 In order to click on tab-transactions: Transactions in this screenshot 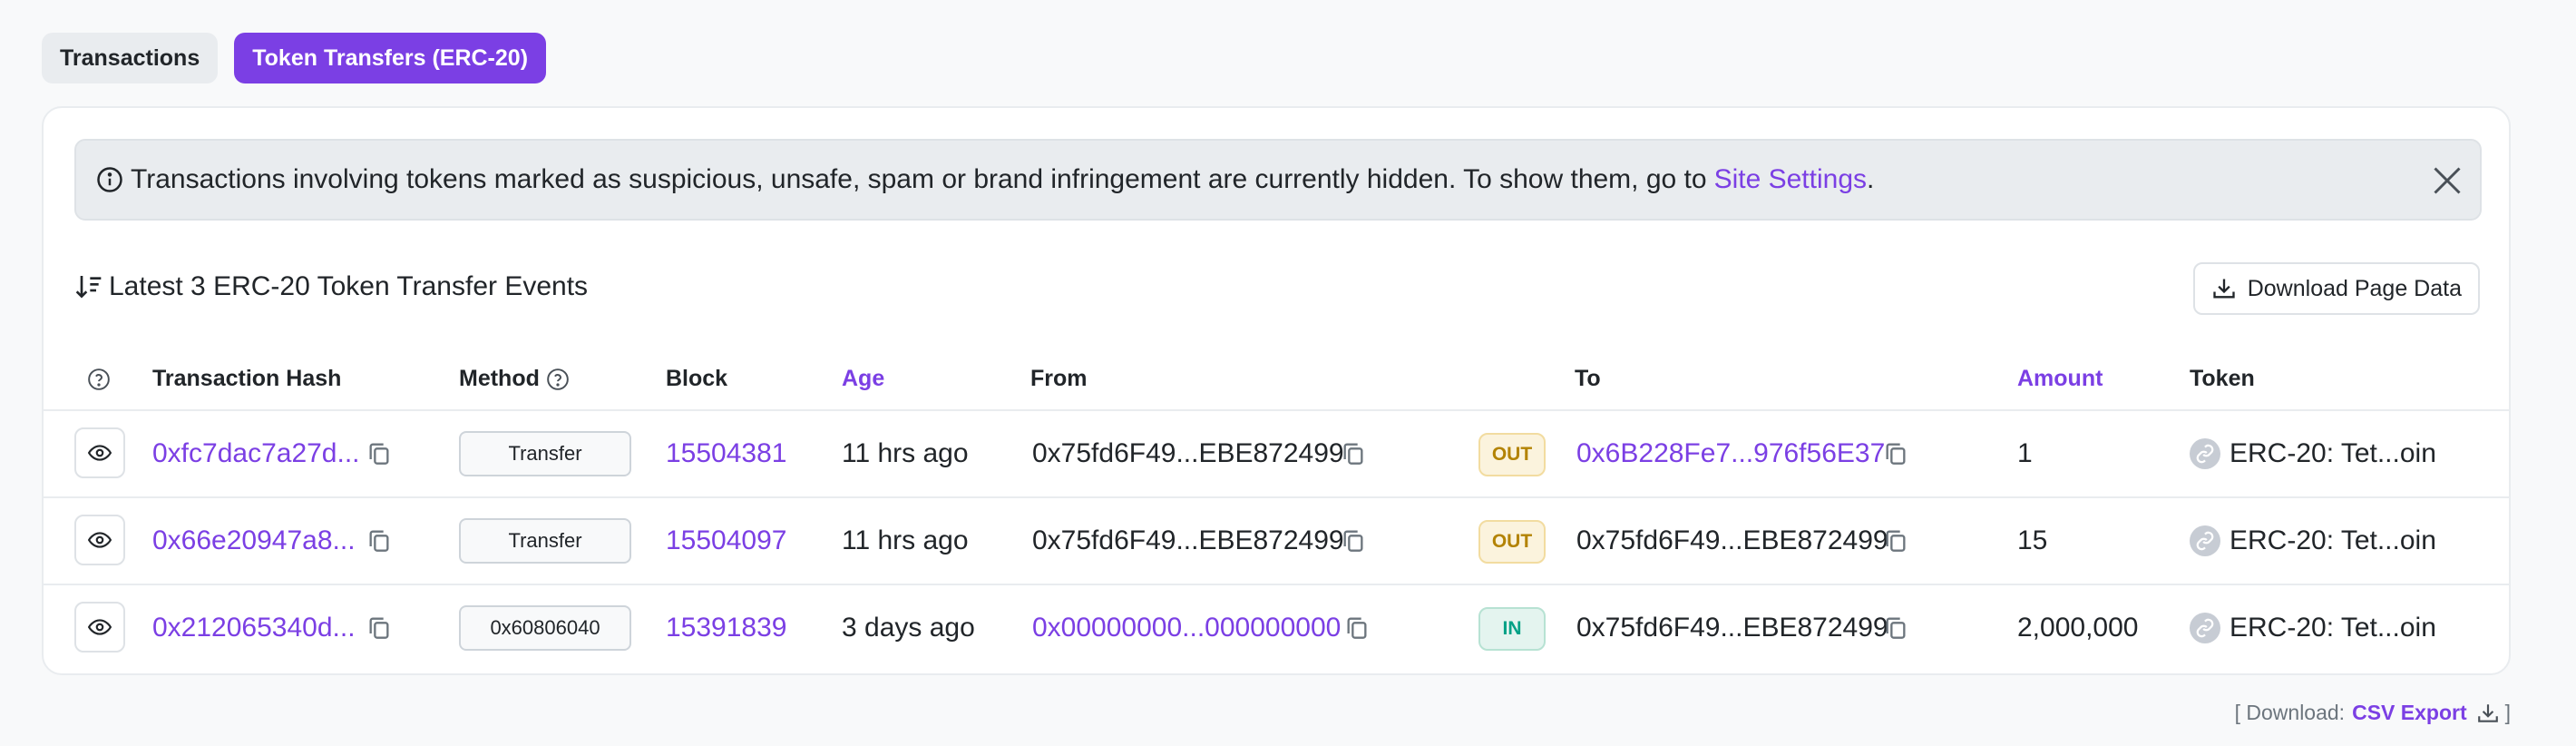, I will do `click(130, 58)`.